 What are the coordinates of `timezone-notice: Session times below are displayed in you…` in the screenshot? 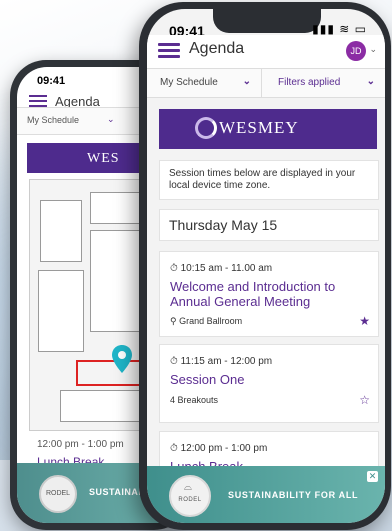 It's located at (269, 180).